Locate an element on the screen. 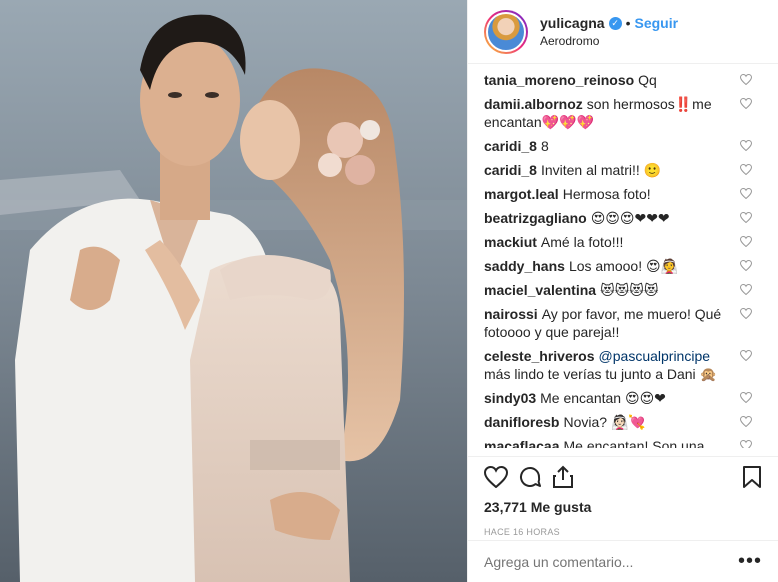  comment-username: macaflacaa is located at coordinates (522, 443).